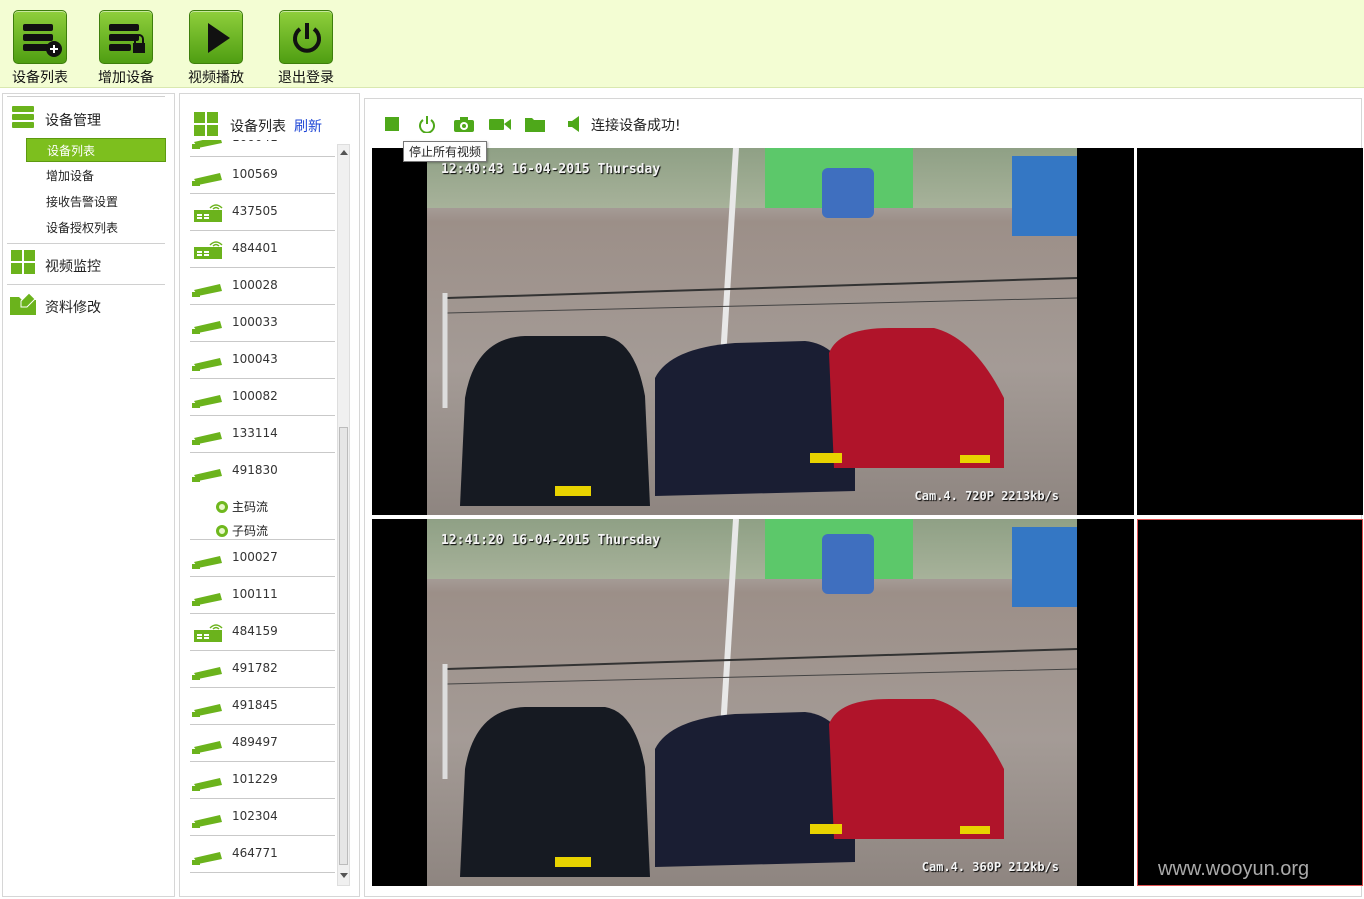  Describe the element at coordinates (262, 854) in the screenshot. I see `device-row: 464771` at that location.